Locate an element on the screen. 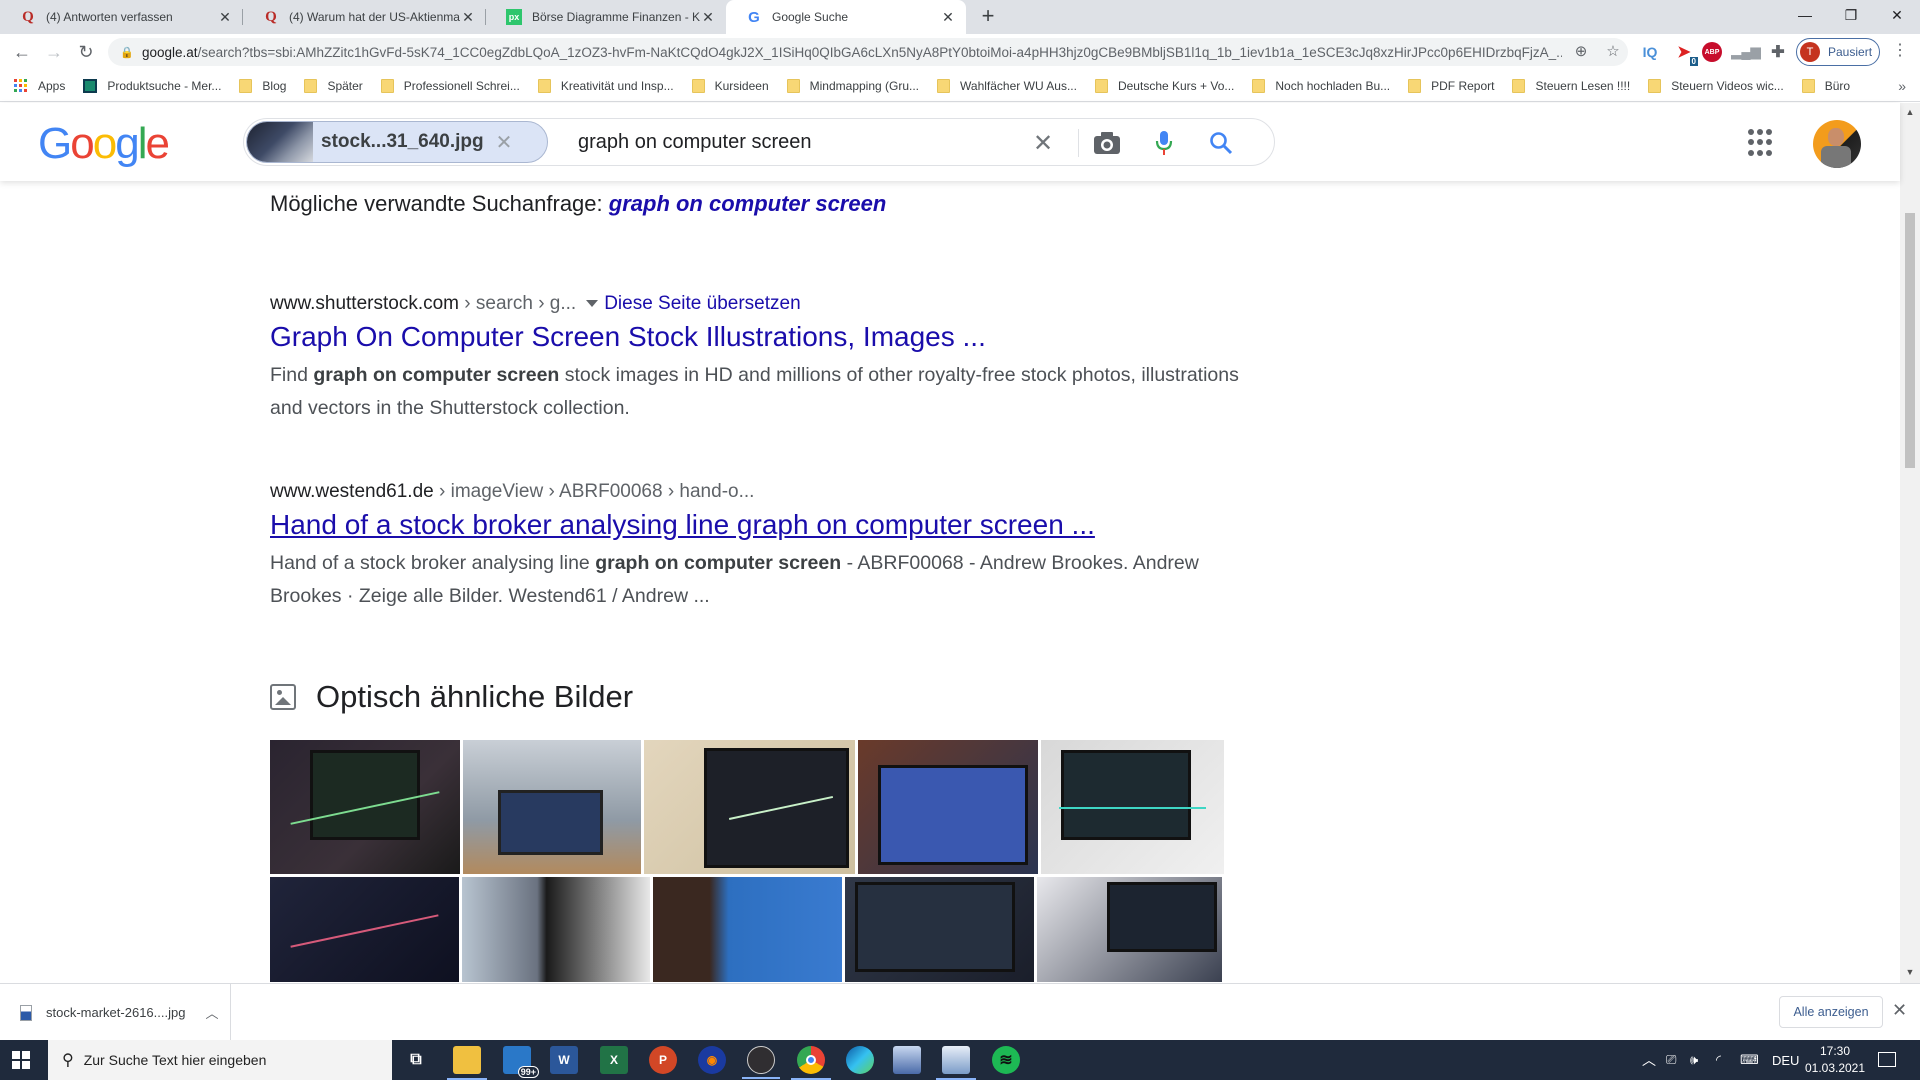  bookmark-apps: Apps is located at coordinates (39, 85).